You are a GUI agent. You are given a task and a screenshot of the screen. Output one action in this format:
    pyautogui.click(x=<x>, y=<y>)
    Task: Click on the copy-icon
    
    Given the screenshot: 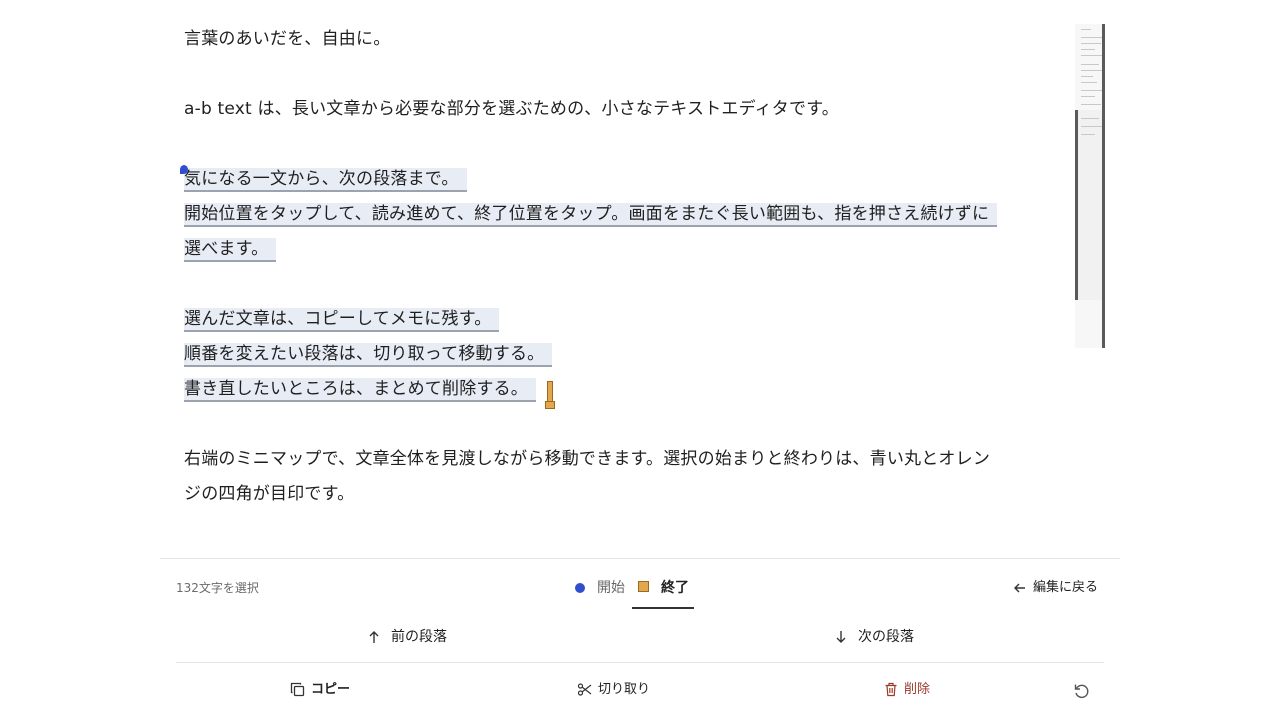 What is the action you would take?
    pyautogui.click(x=297, y=689)
    